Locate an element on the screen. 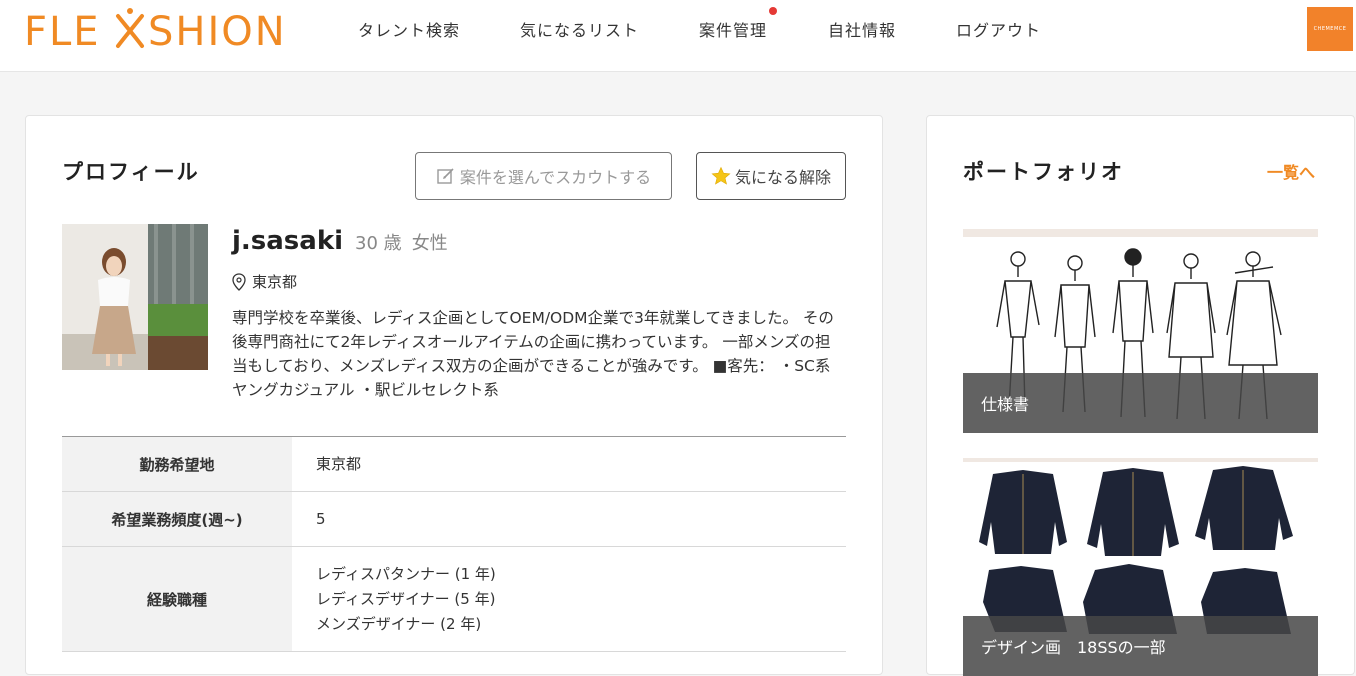 This screenshot has height=676, width=1356. company-avatar-text: CHEMEMCE is located at coordinates (1330, 29).